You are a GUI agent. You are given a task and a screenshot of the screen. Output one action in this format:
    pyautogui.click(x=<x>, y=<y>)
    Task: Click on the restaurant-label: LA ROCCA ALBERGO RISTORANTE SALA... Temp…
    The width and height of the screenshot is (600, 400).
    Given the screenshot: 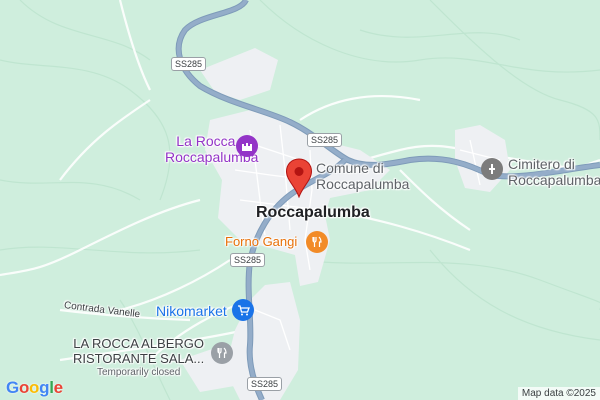 What is the action you would take?
    pyautogui.click(x=139, y=357)
    